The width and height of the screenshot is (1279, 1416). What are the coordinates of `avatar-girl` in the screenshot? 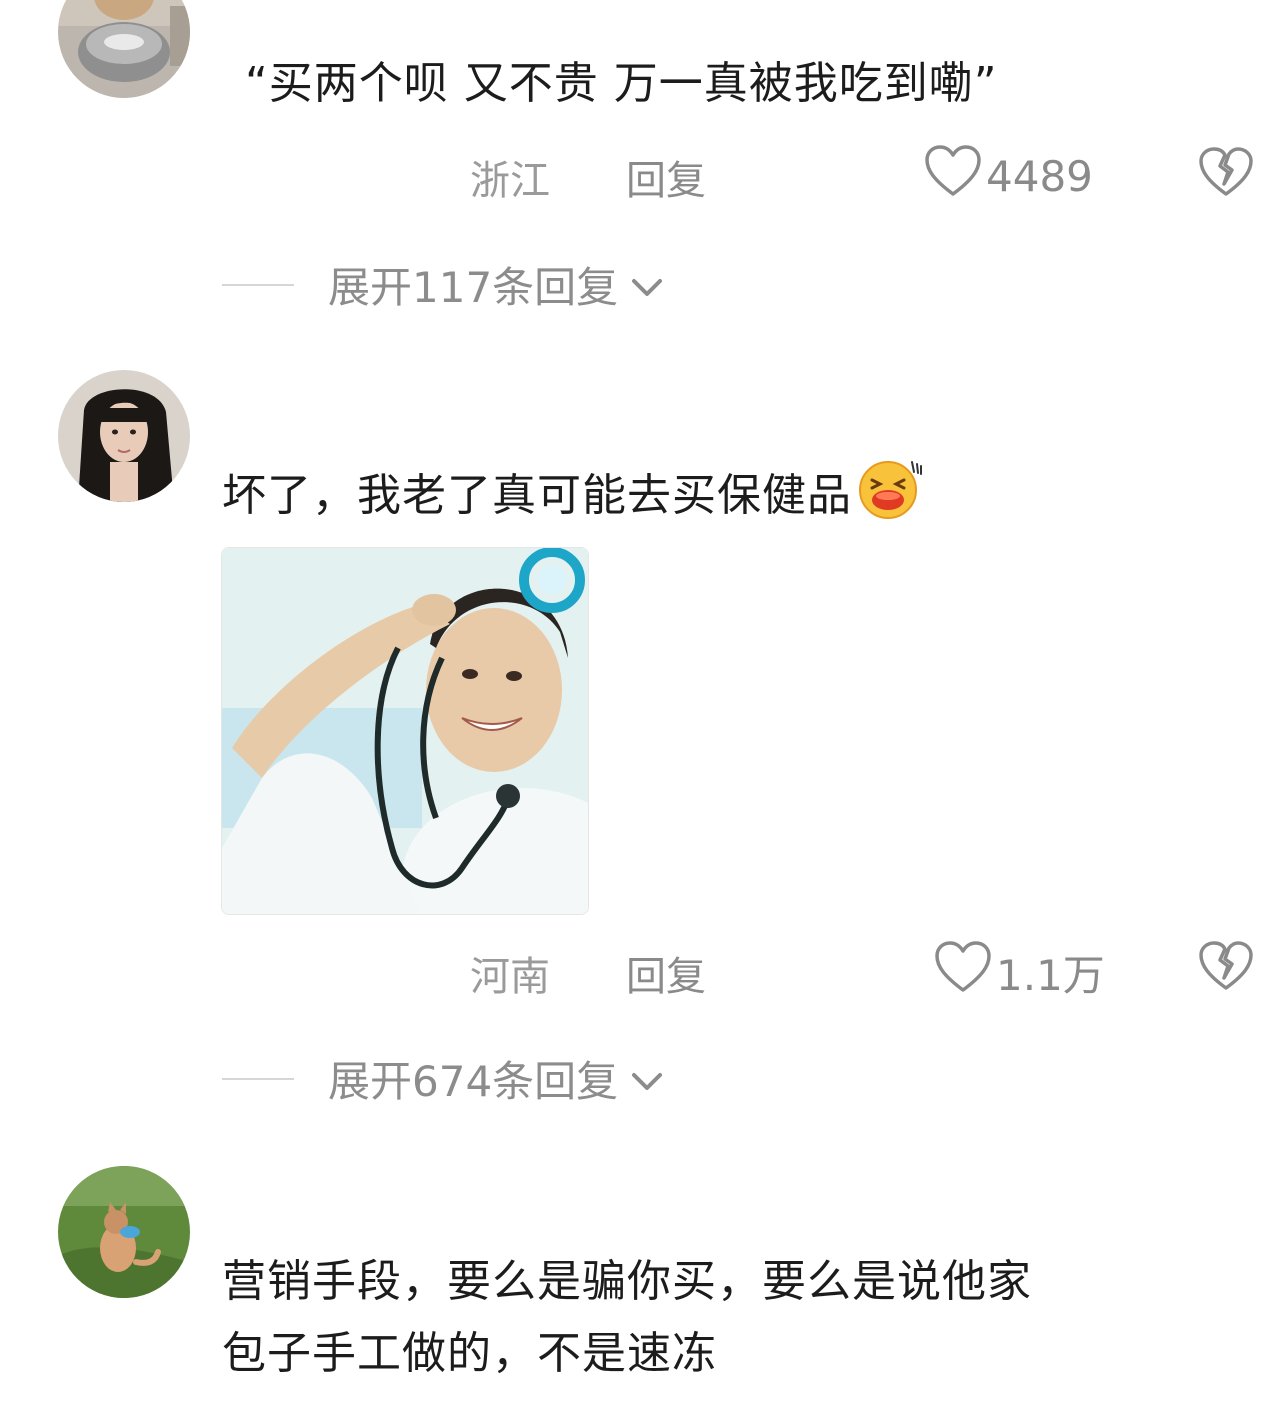 It's located at (124, 436).